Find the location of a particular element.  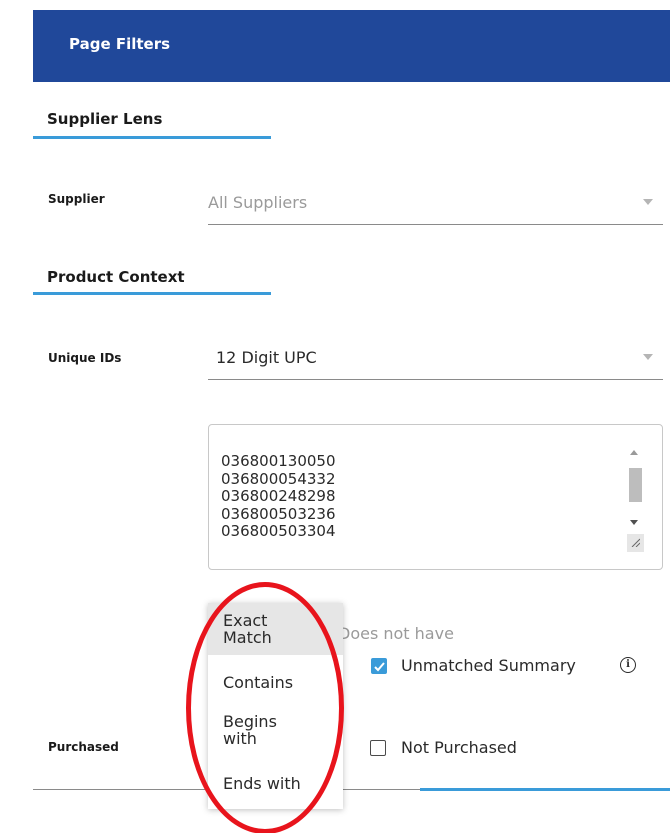

menu-item-ends-with: Ends with is located at coordinates (275, 783).